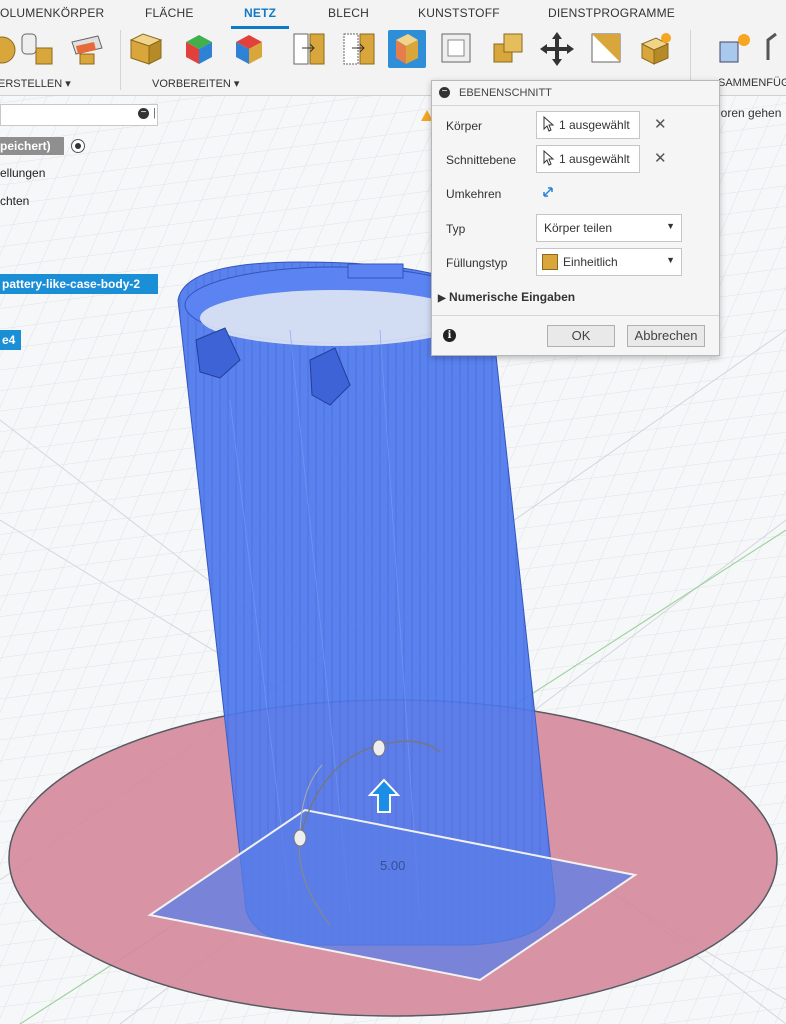 The height and width of the screenshot is (1024, 786). I want to click on combine-icon, so click(509, 49).